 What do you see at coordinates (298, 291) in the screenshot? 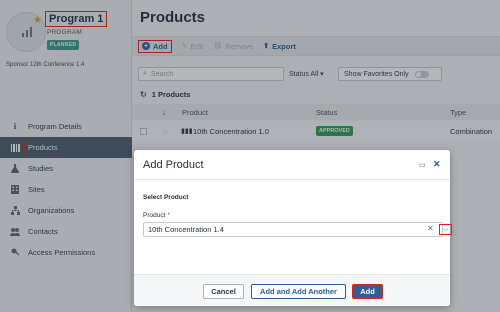
I see `add-and-add-another-button: Add and Add Another` at bounding box center [298, 291].